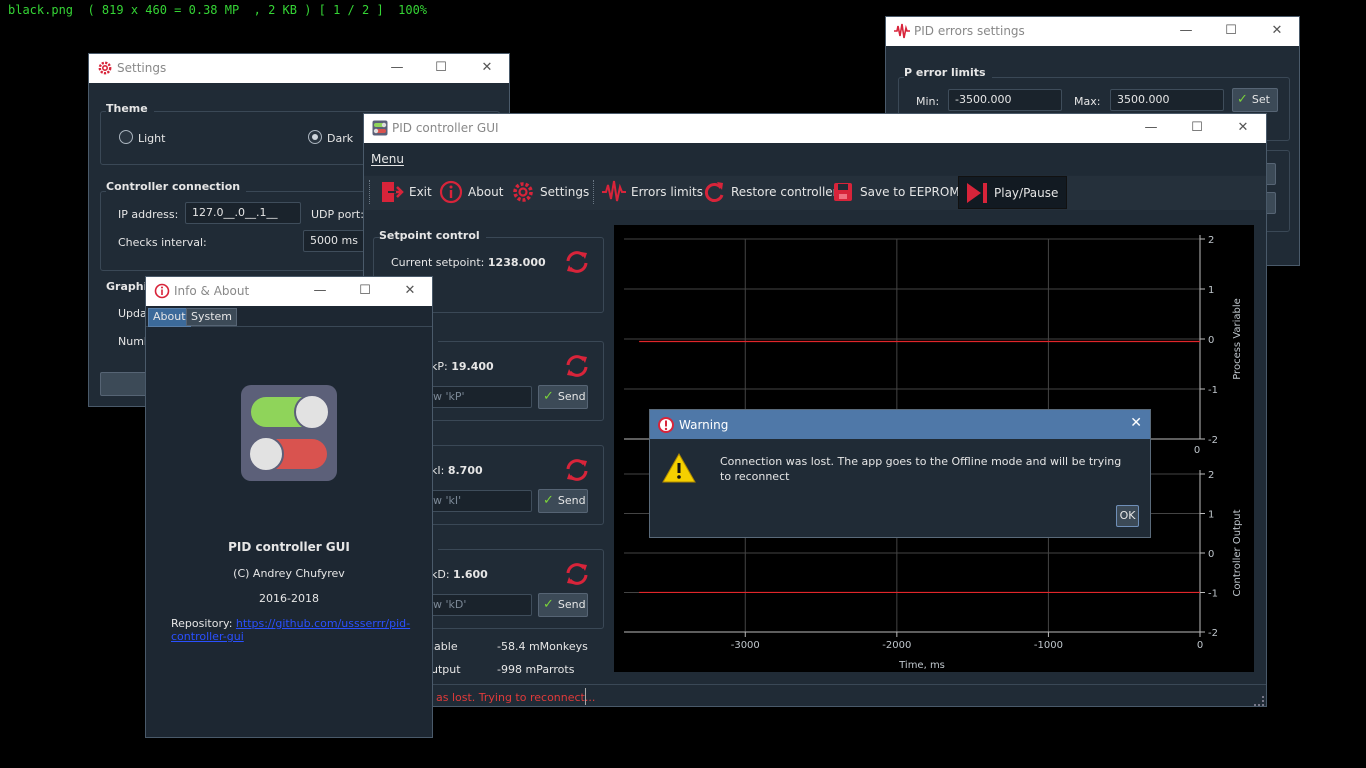 The height and width of the screenshot is (768, 1366). Describe the element at coordinates (1200, 645) in the screenshot. I see `x-tick-label: 0` at that location.